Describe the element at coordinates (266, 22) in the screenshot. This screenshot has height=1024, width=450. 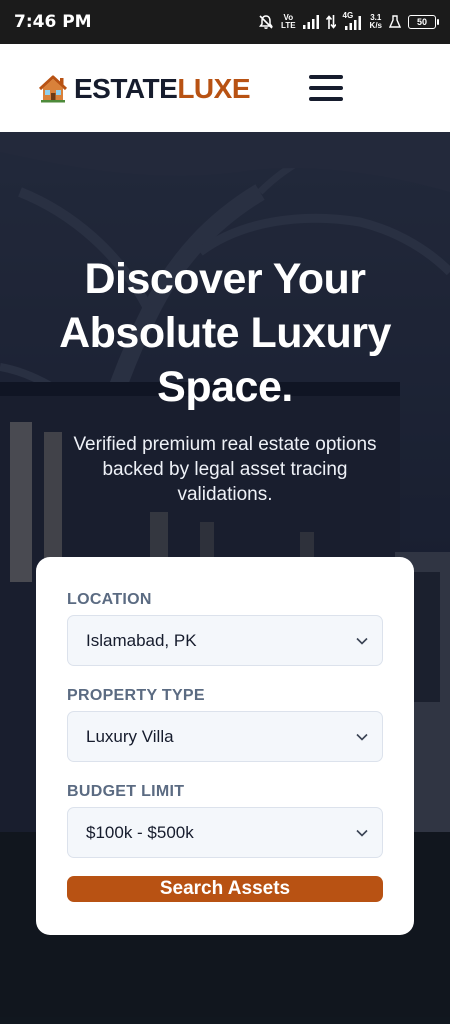
I see `bell-off-icon` at that location.